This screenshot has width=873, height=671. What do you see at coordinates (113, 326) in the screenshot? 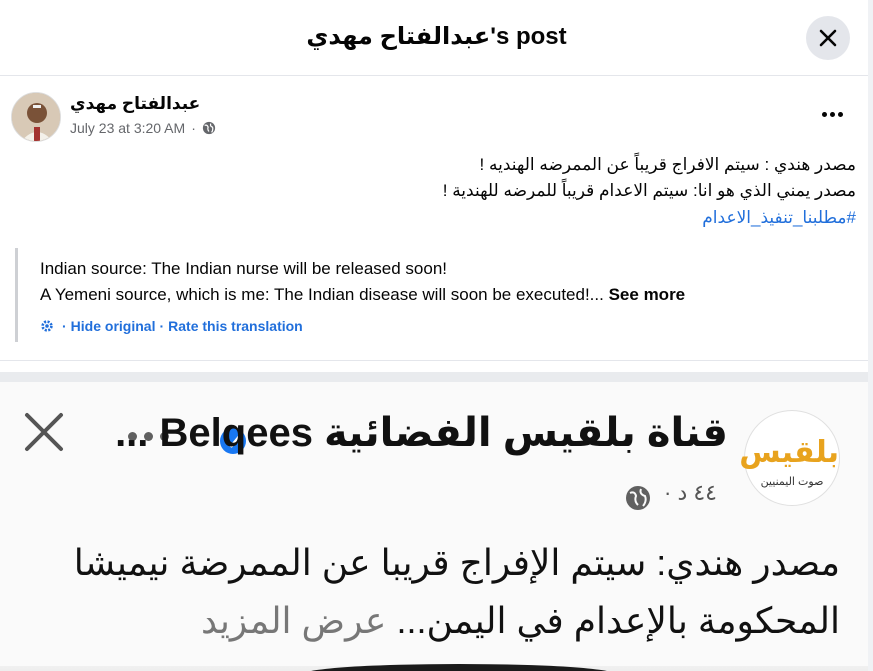
I see `hide-original-link: Hide original` at bounding box center [113, 326].